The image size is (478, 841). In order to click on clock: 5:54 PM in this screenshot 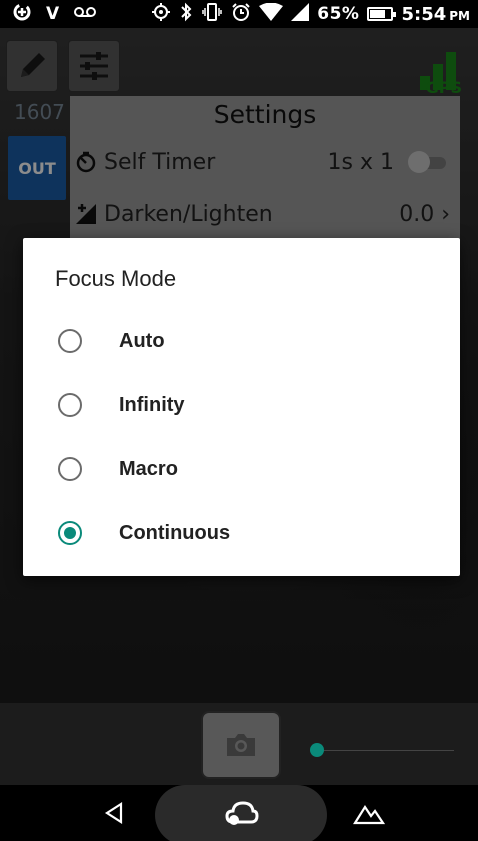, I will do `click(435, 14)`.